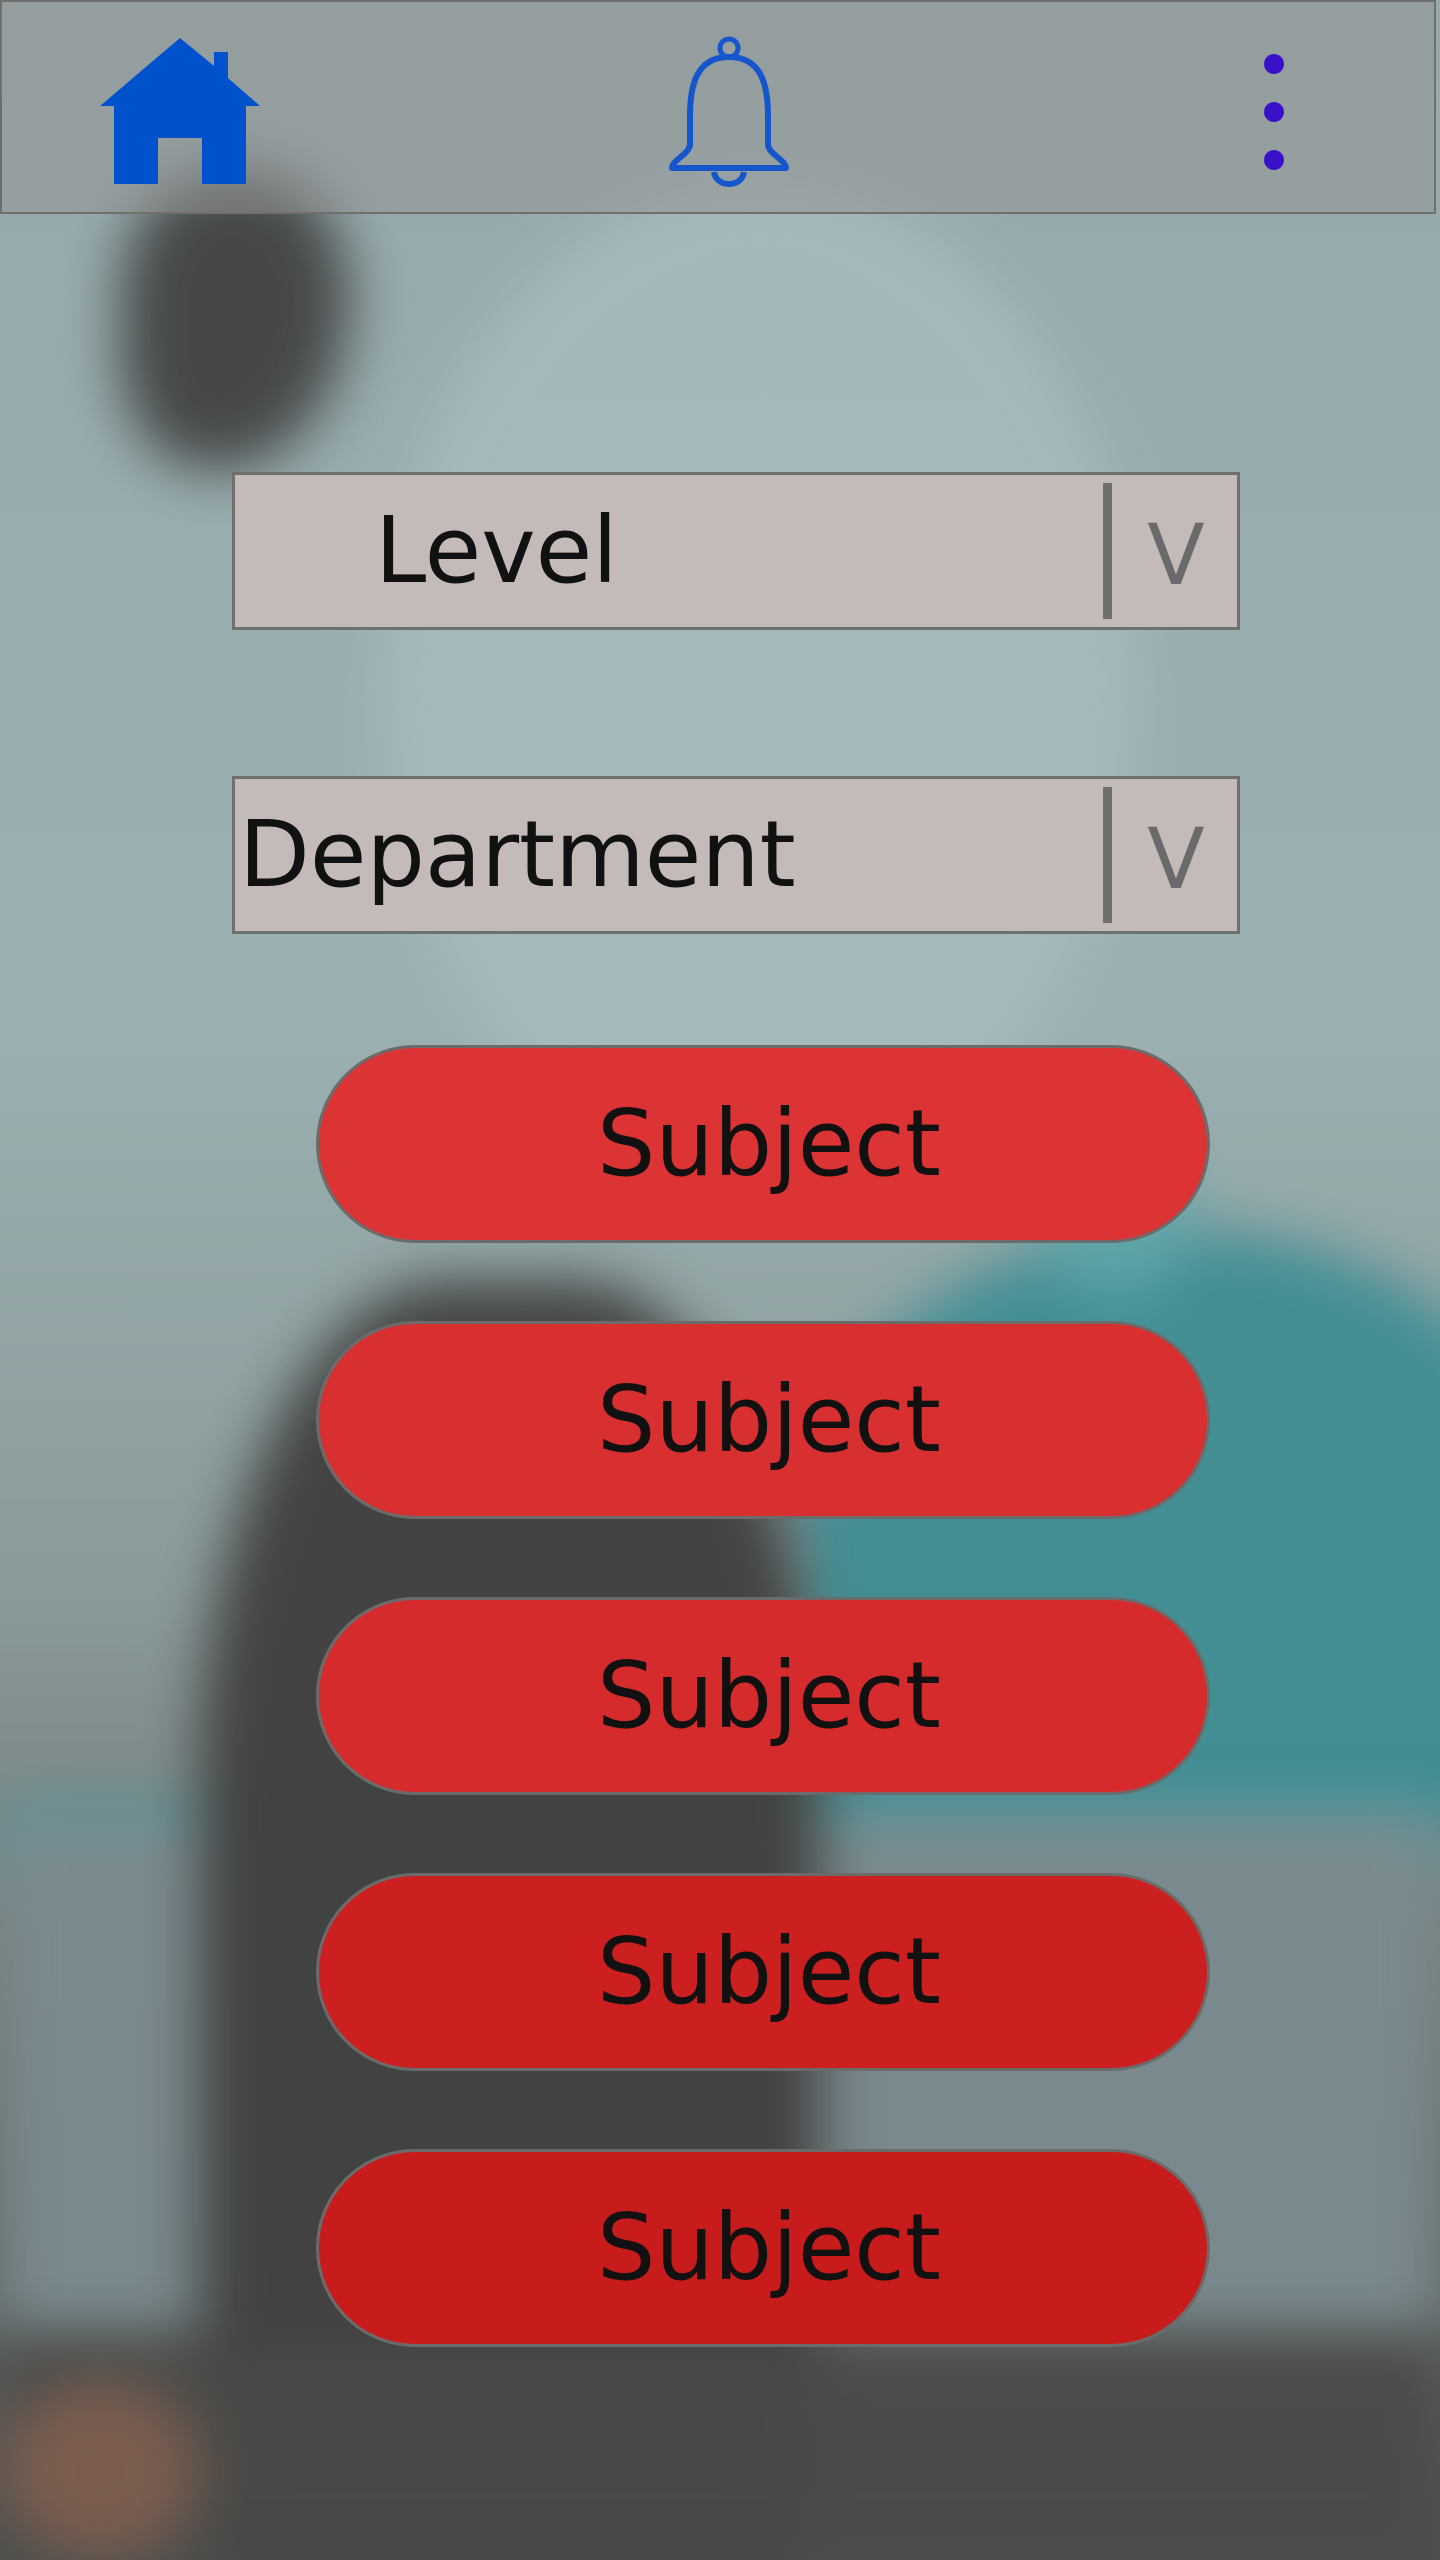 The height and width of the screenshot is (2560, 1440). Describe the element at coordinates (180, 111) in the screenshot. I see `home-icon` at that location.